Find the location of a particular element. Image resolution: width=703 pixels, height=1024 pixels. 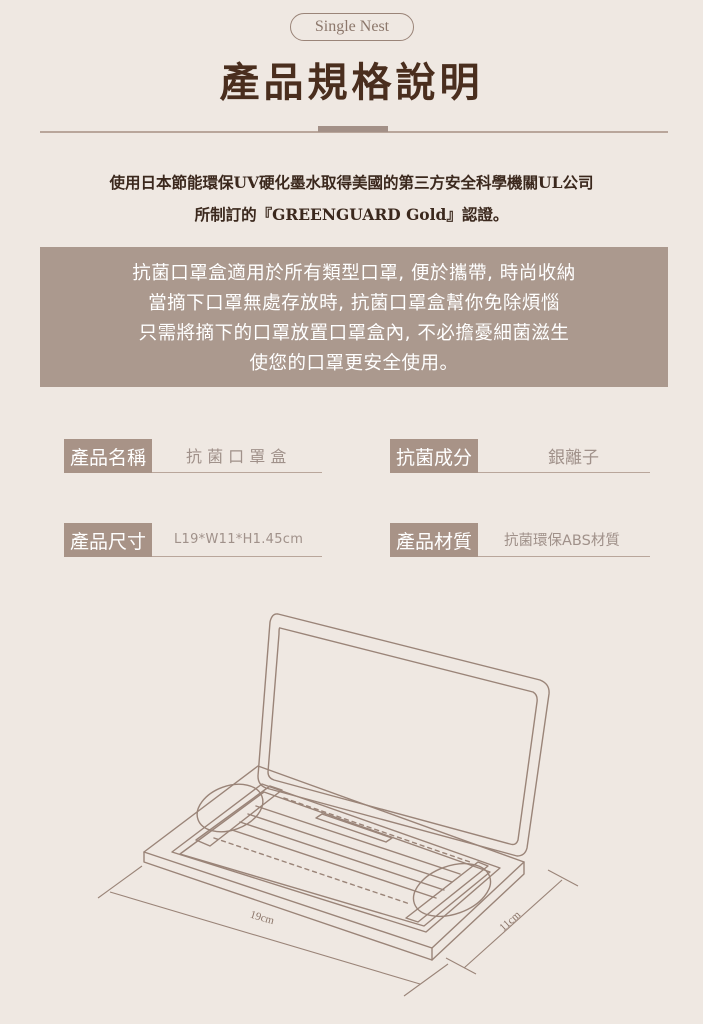

spec-label: 產品材質 is located at coordinates (434, 540).